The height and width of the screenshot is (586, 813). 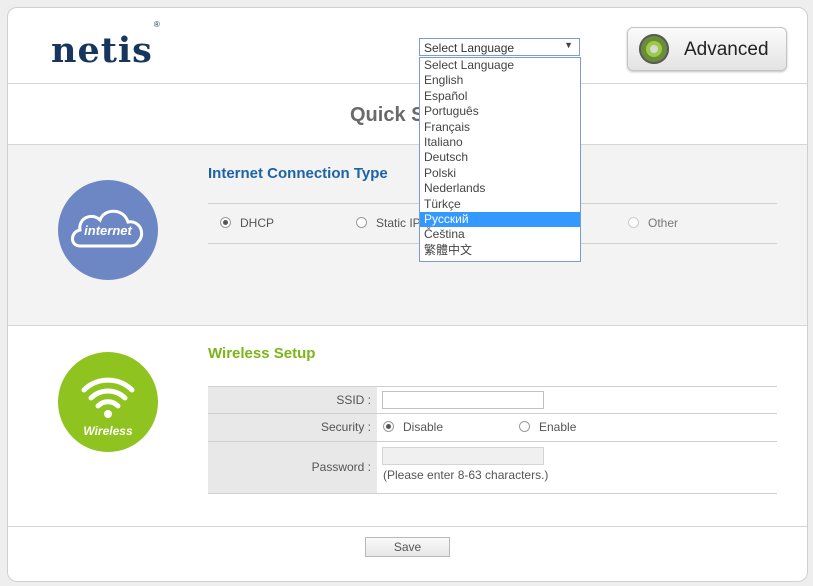 I want to click on internet-icon: internet, so click(x=108, y=230).